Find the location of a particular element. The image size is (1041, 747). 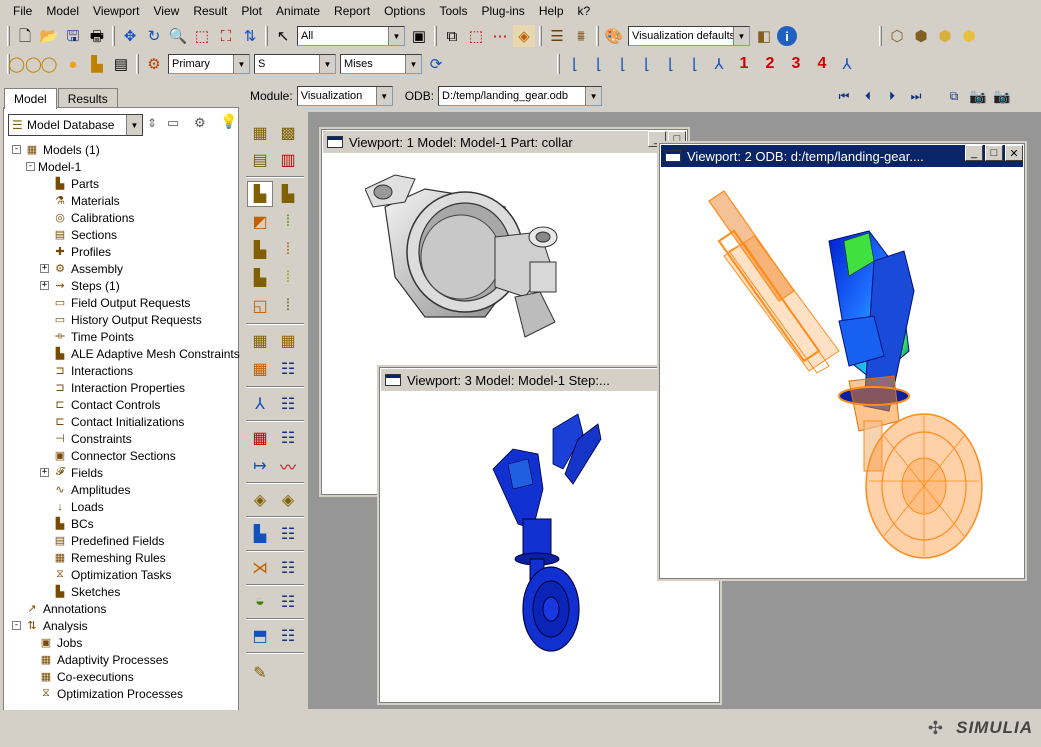

tree-item: ▙ Sketches is located at coordinates (80, 591).